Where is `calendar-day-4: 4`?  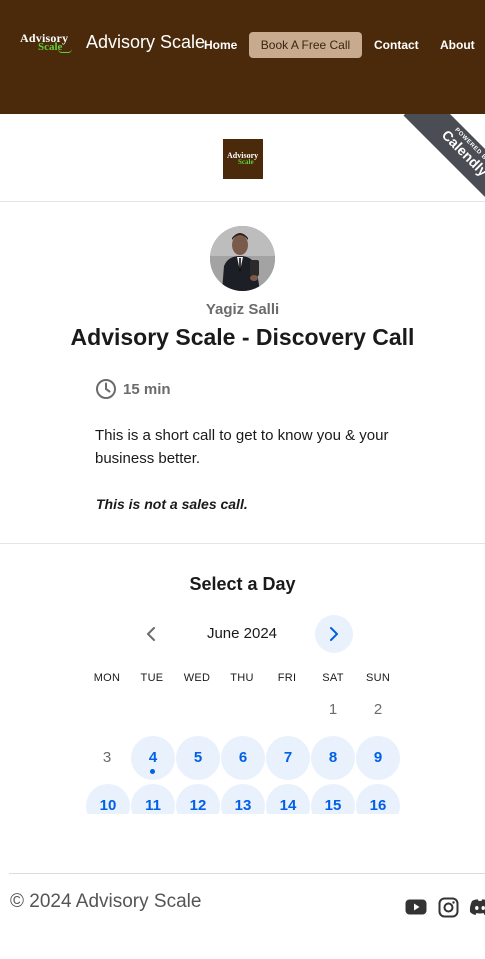
calendar-day-4: 4 is located at coordinates (153, 758).